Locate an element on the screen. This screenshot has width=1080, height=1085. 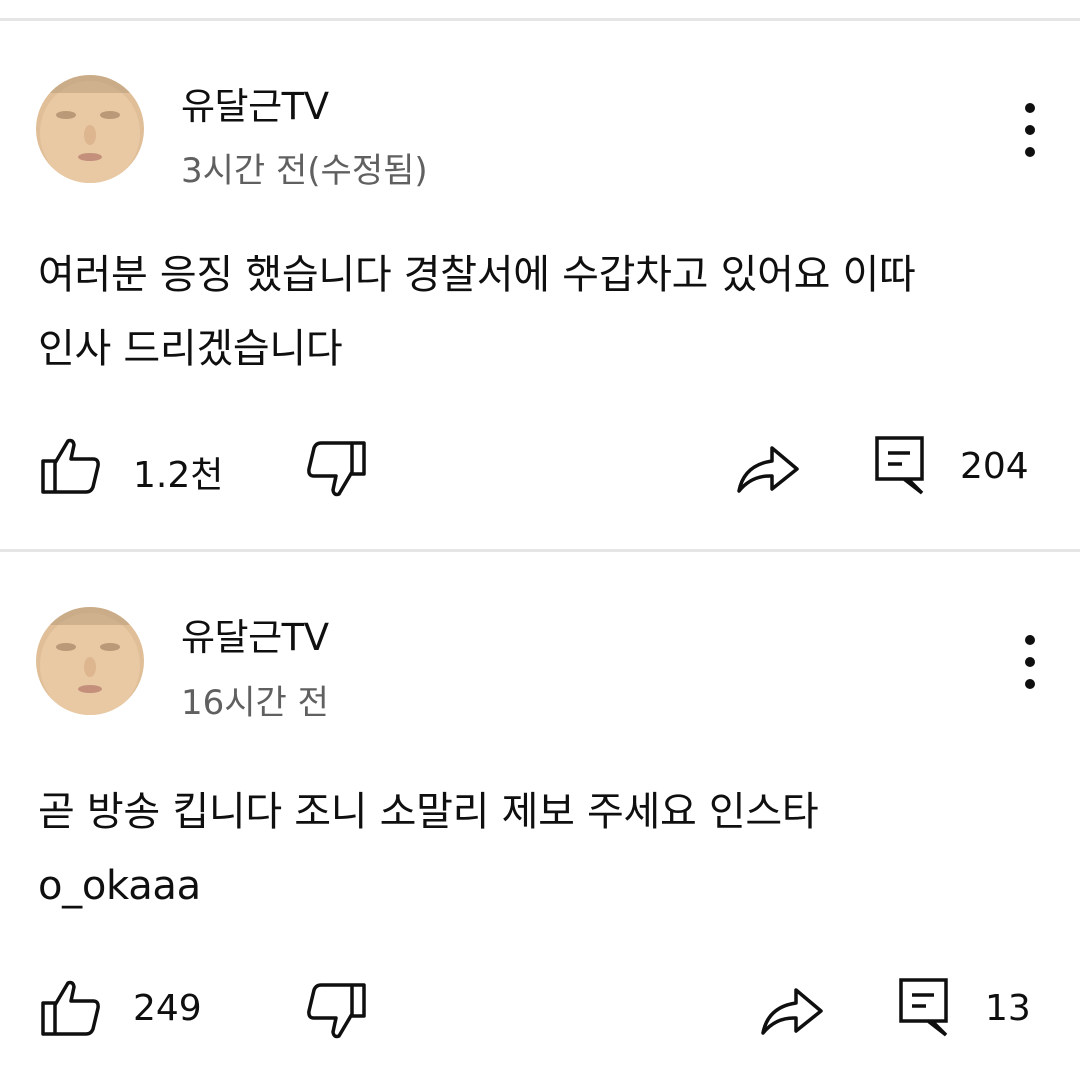
reply-button is located at coordinates (924, 1008).